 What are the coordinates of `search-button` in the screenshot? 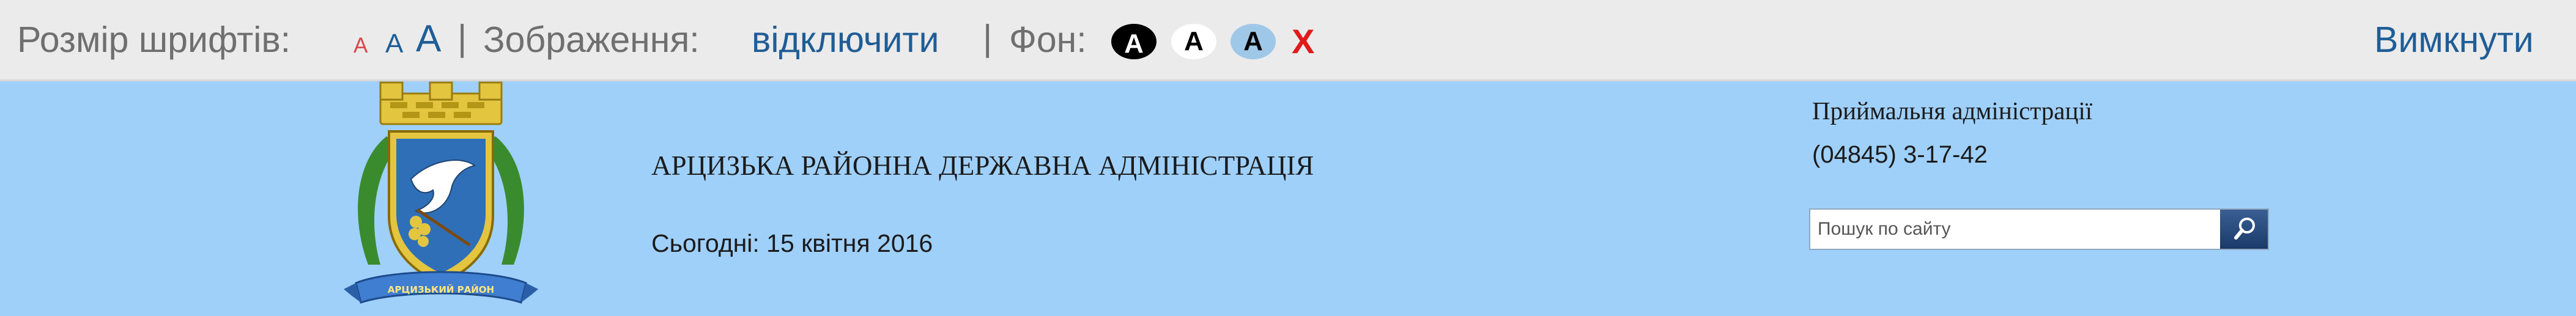 It's located at (2244, 230).